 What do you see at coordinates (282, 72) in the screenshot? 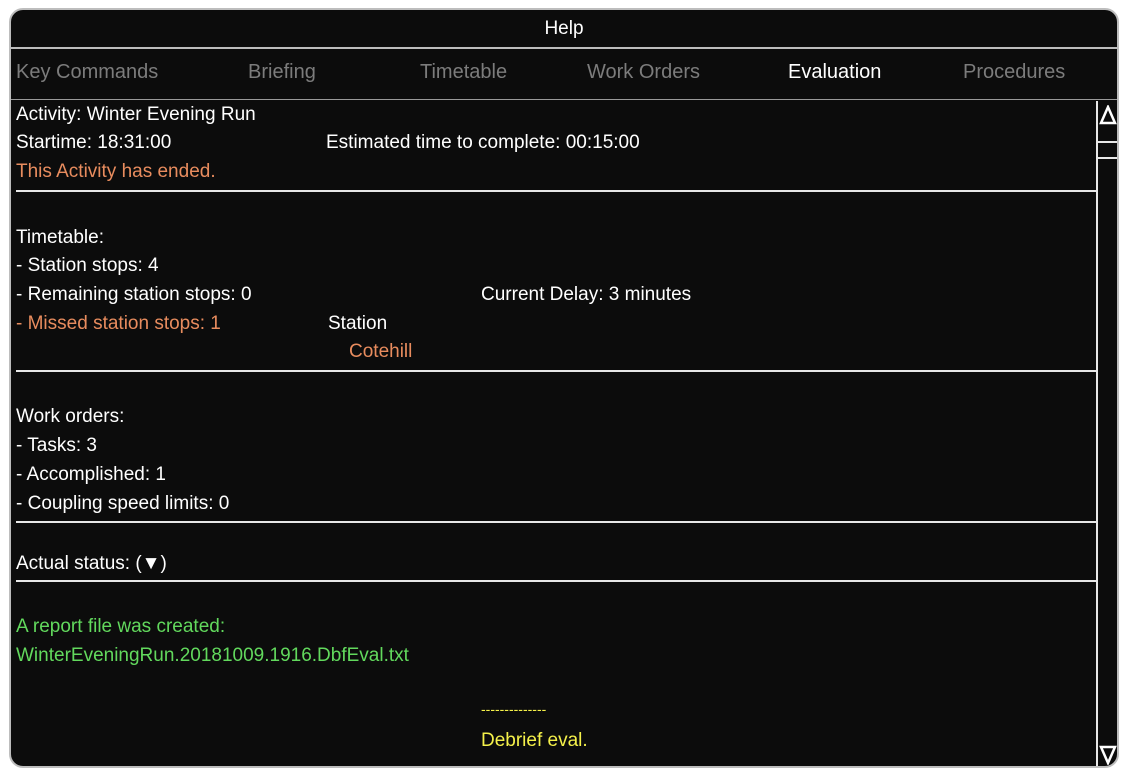
I see `tab-briefing: Briefing` at bounding box center [282, 72].